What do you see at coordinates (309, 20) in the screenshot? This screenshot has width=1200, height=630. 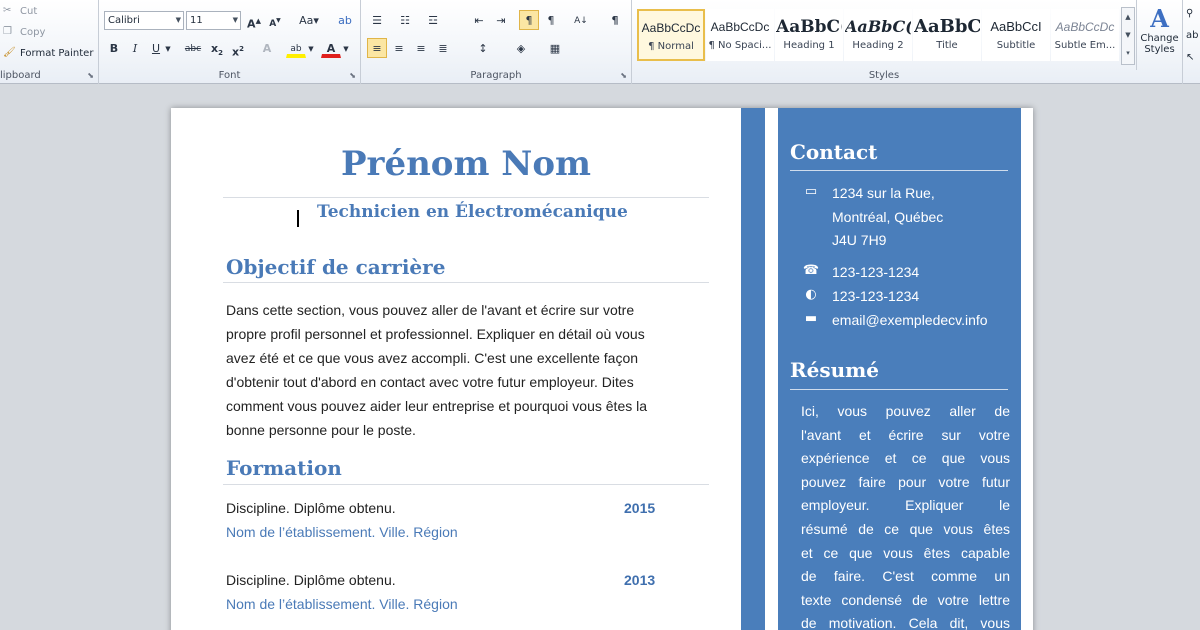 I see `change-case-icon: Aa▾` at bounding box center [309, 20].